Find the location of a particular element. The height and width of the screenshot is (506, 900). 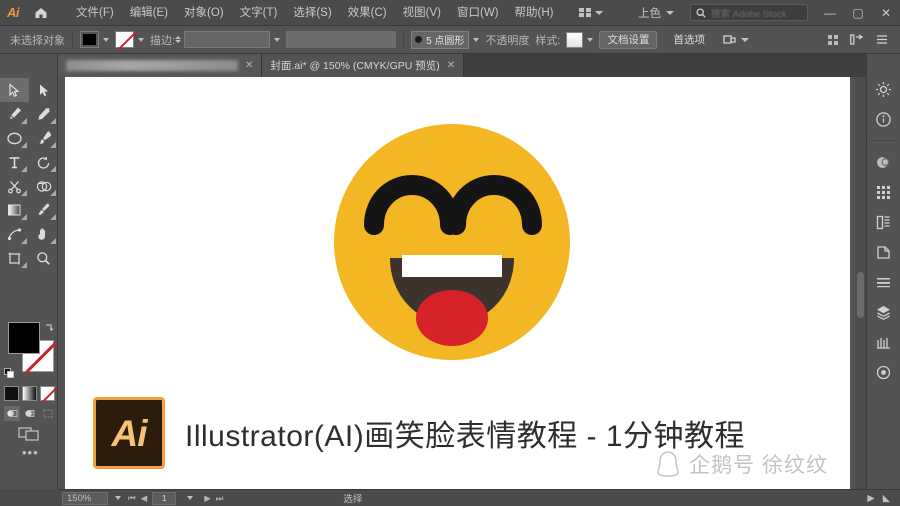

style-chevron-icon is located at coordinates (590, 39).